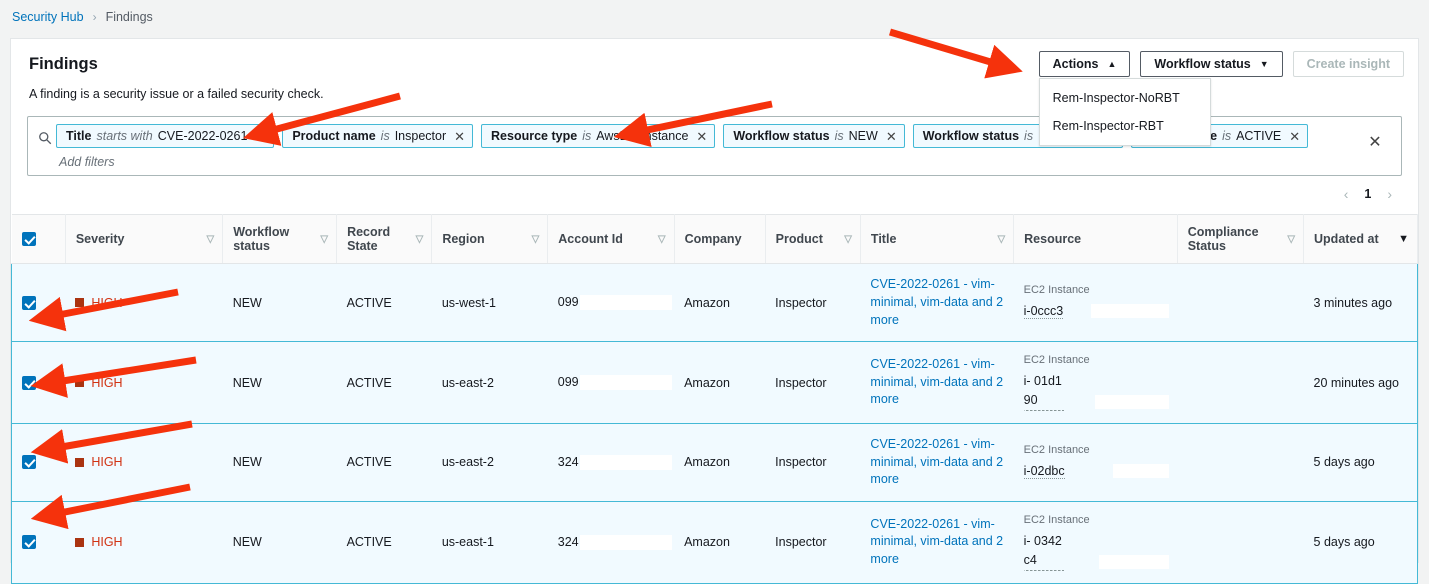  What do you see at coordinates (1360, 239) in the screenshot?
I see `column-header-updated-at: Updated at ▼` at bounding box center [1360, 239].